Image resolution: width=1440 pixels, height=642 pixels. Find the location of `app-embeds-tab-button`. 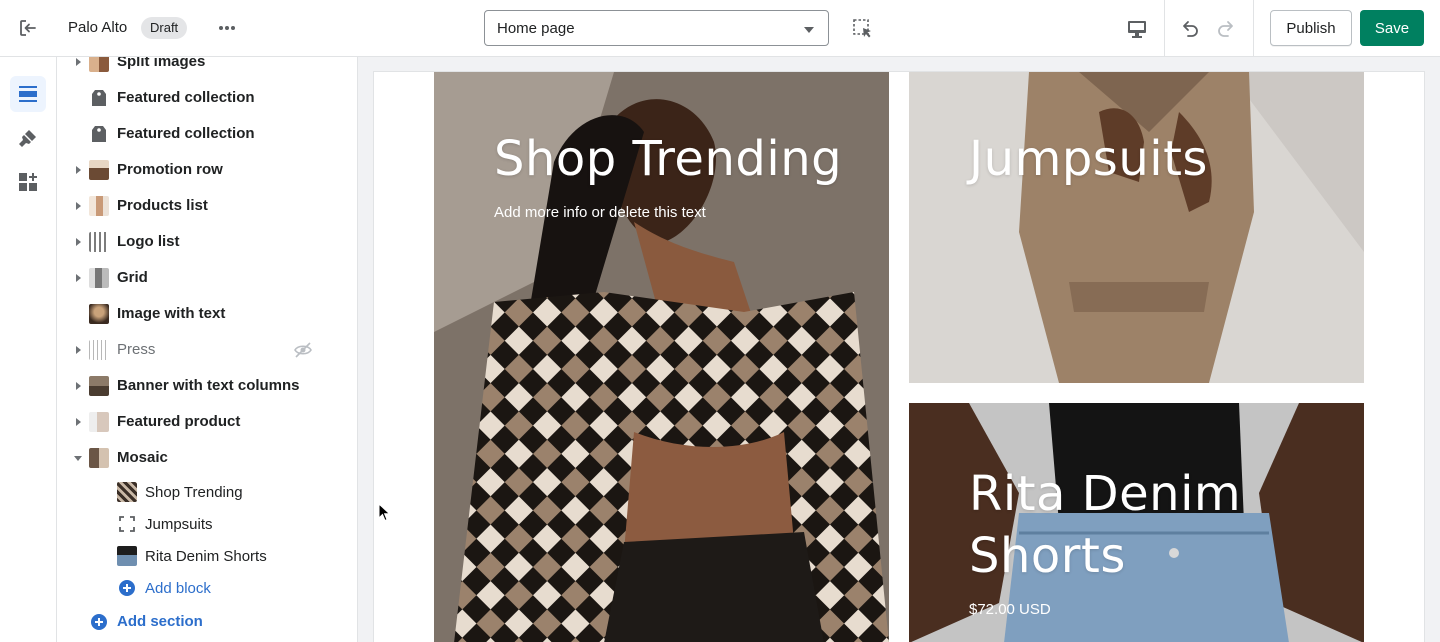

app-embeds-tab-button is located at coordinates (28, 182).